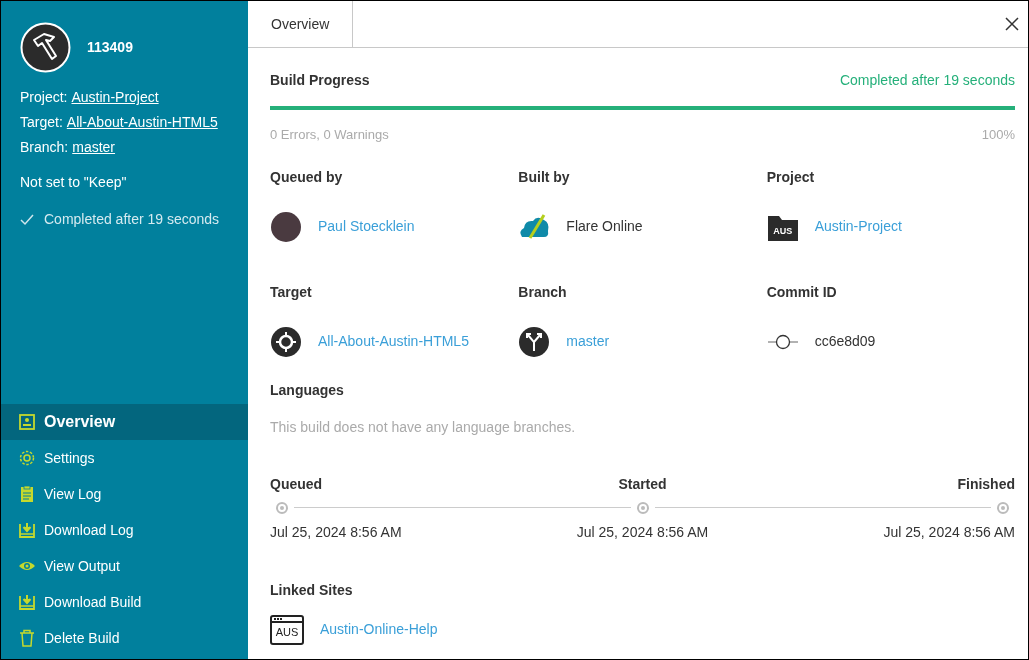 The height and width of the screenshot is (660, 1029). What do you see at coordinates (286, 341) in the screenshot?
I see `target-icon` at bounding box center [286, 341].